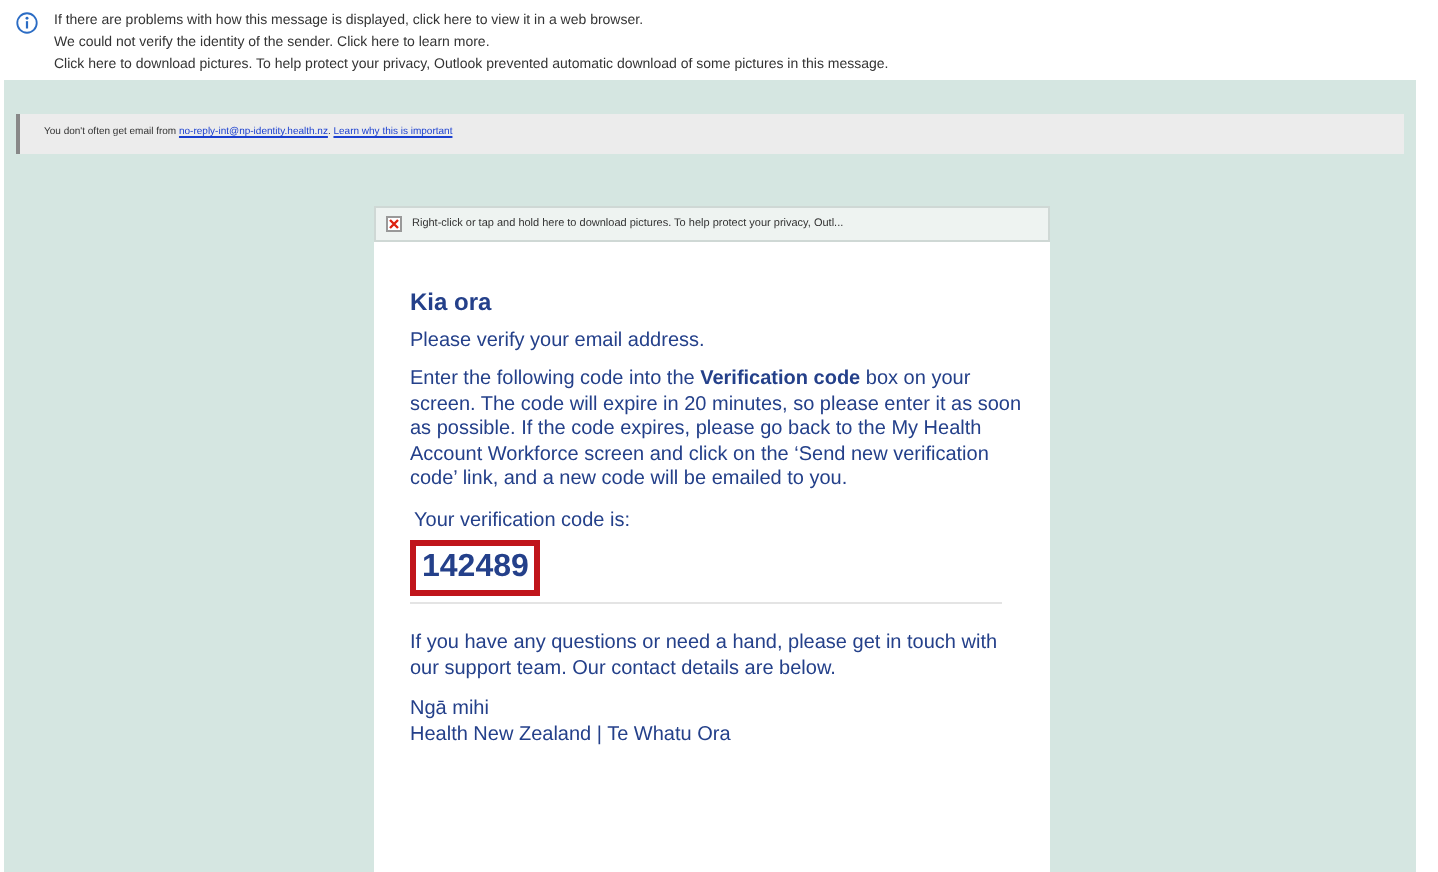 The height and width of the screenshot is (872, 1438). What do you see at coordinates (27, 23) in the screenshot?
I see `info-icon` at bounding box center [27, 23].